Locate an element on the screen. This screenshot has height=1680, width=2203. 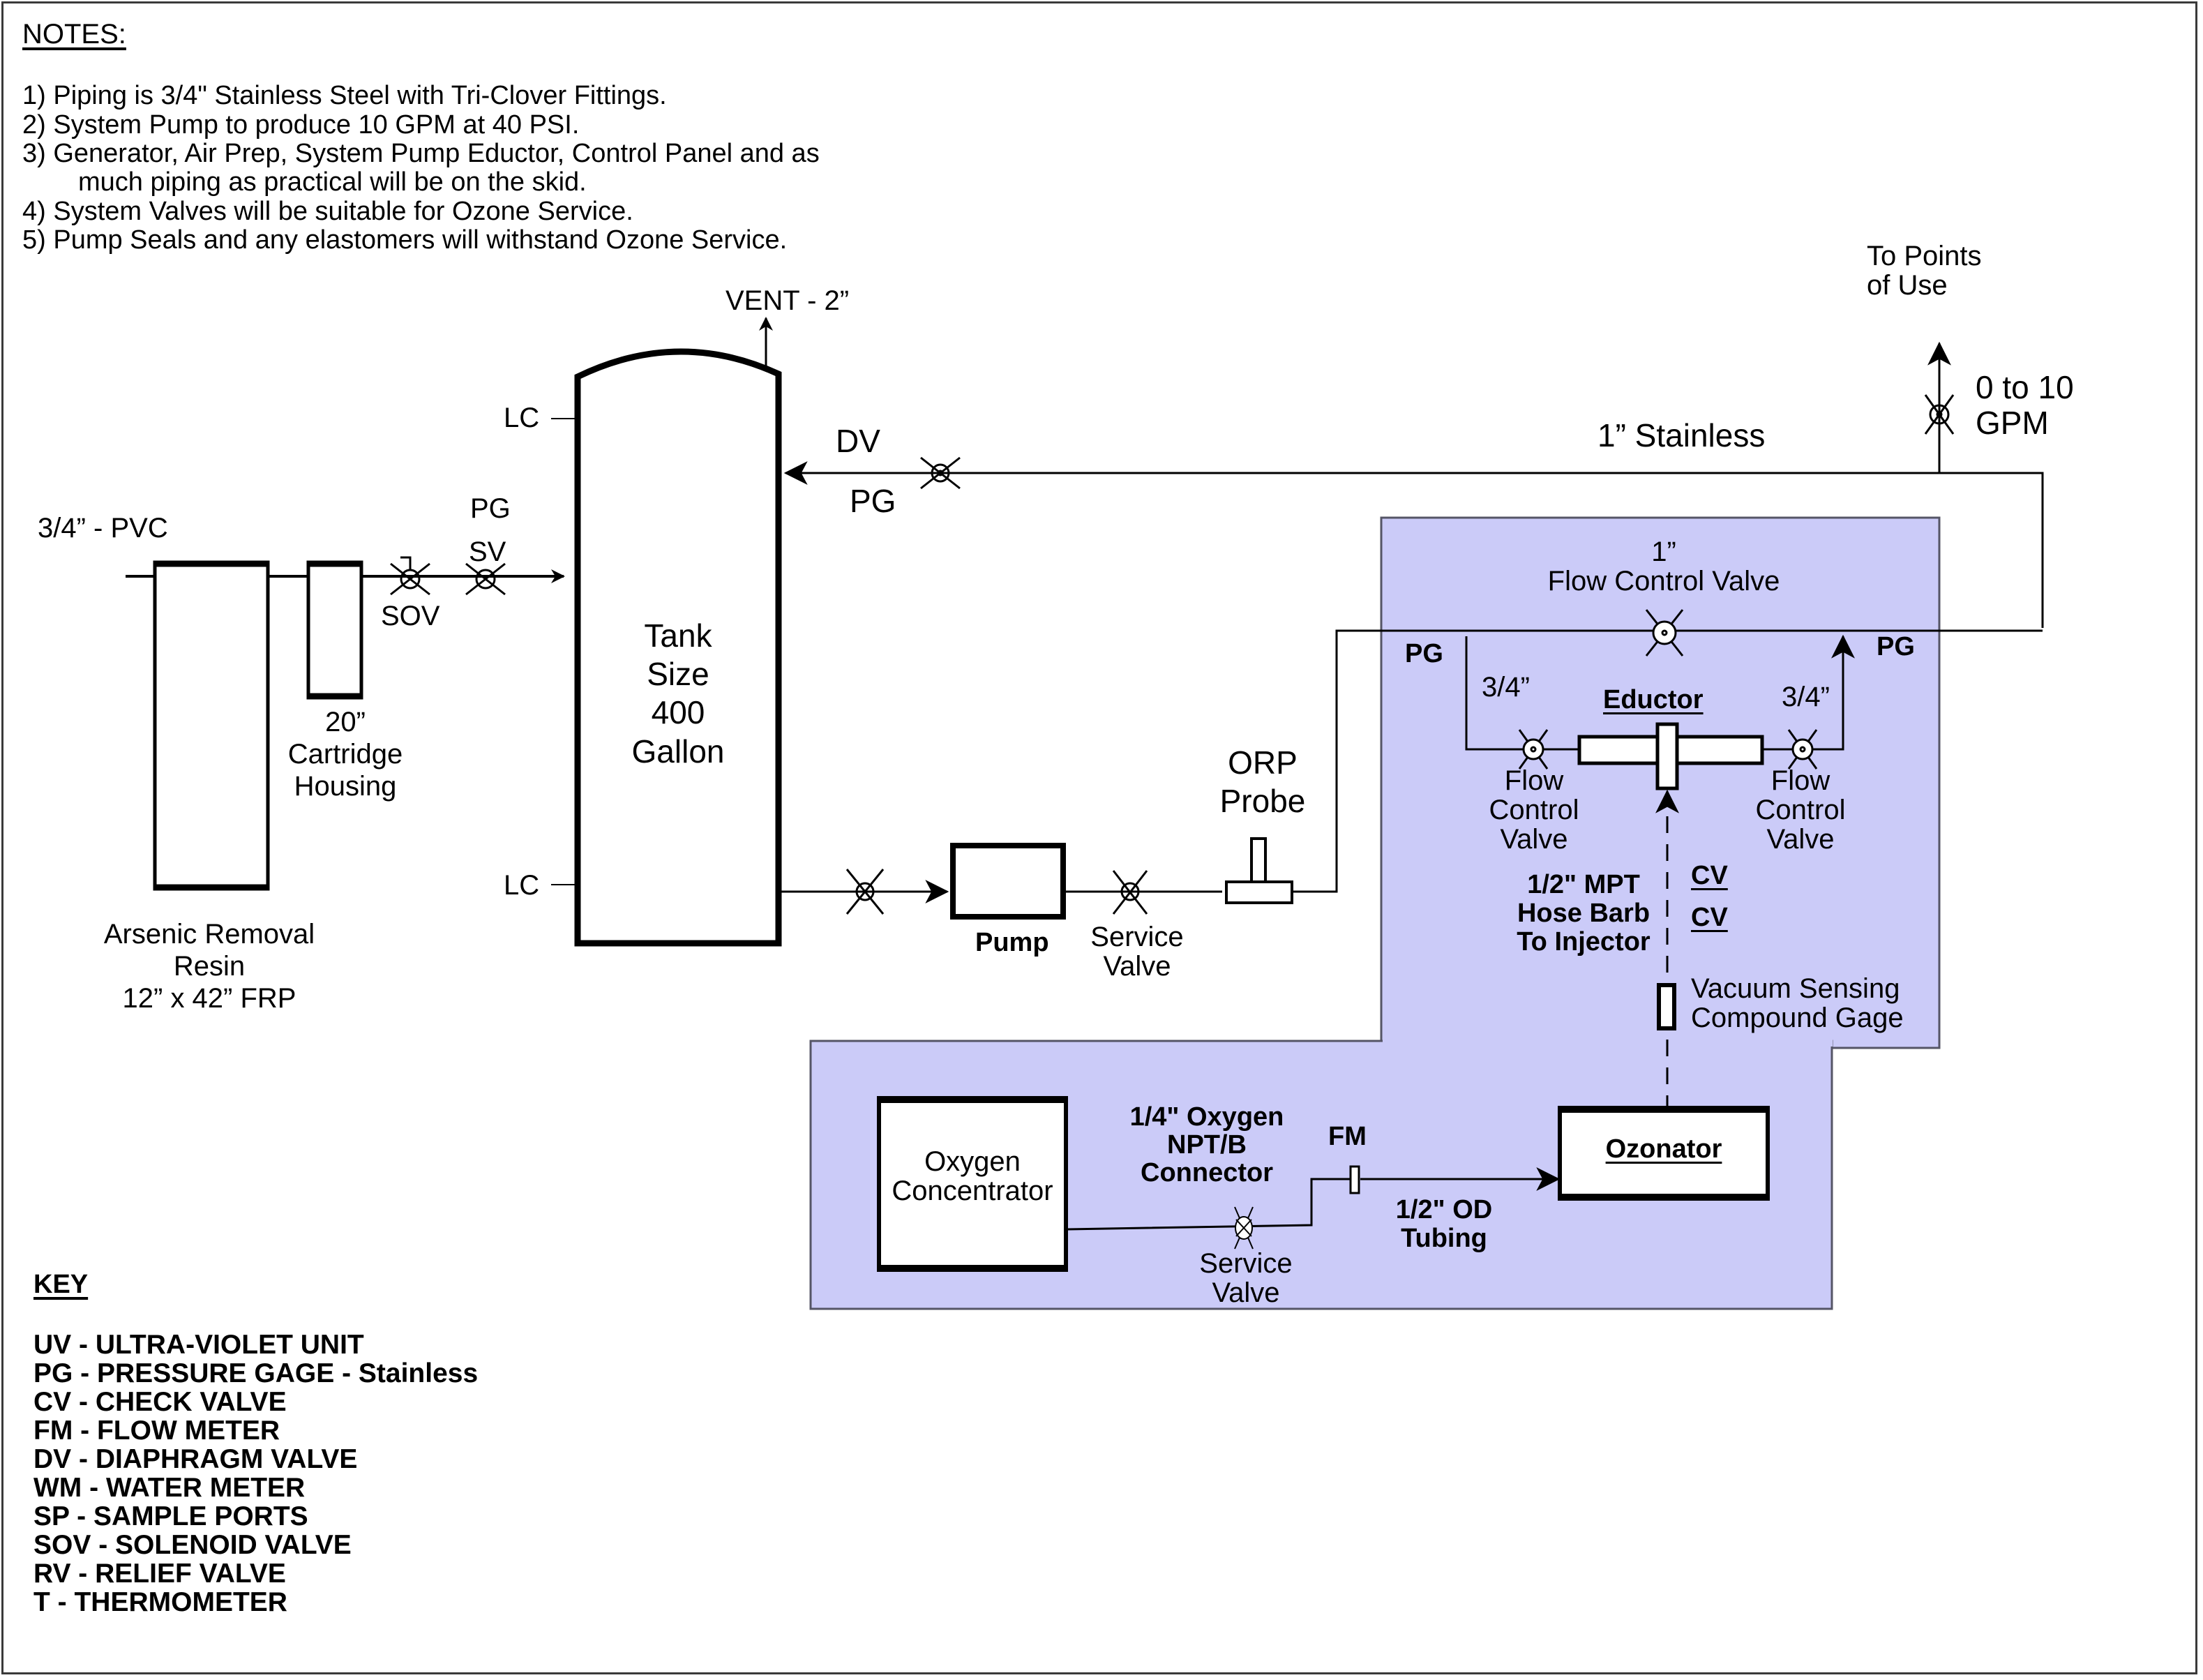
flow-meter-label: FM is located at coordinates (1347, 1136).